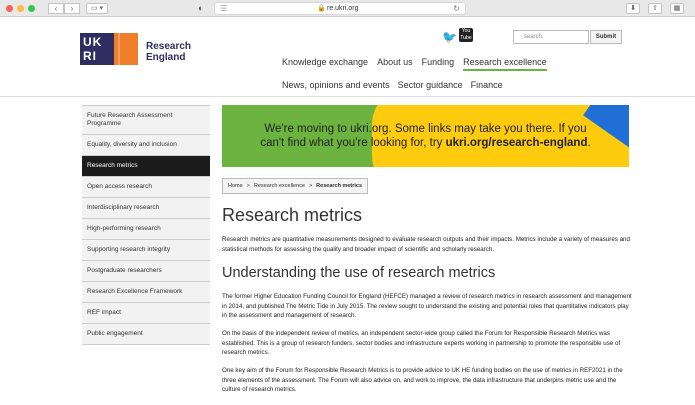 The image size is (695, 405). What do you see at coordinates (235, 186) in the screenshot?
I see `breadcrumb-home: Home` at bounding box center [235, 186].